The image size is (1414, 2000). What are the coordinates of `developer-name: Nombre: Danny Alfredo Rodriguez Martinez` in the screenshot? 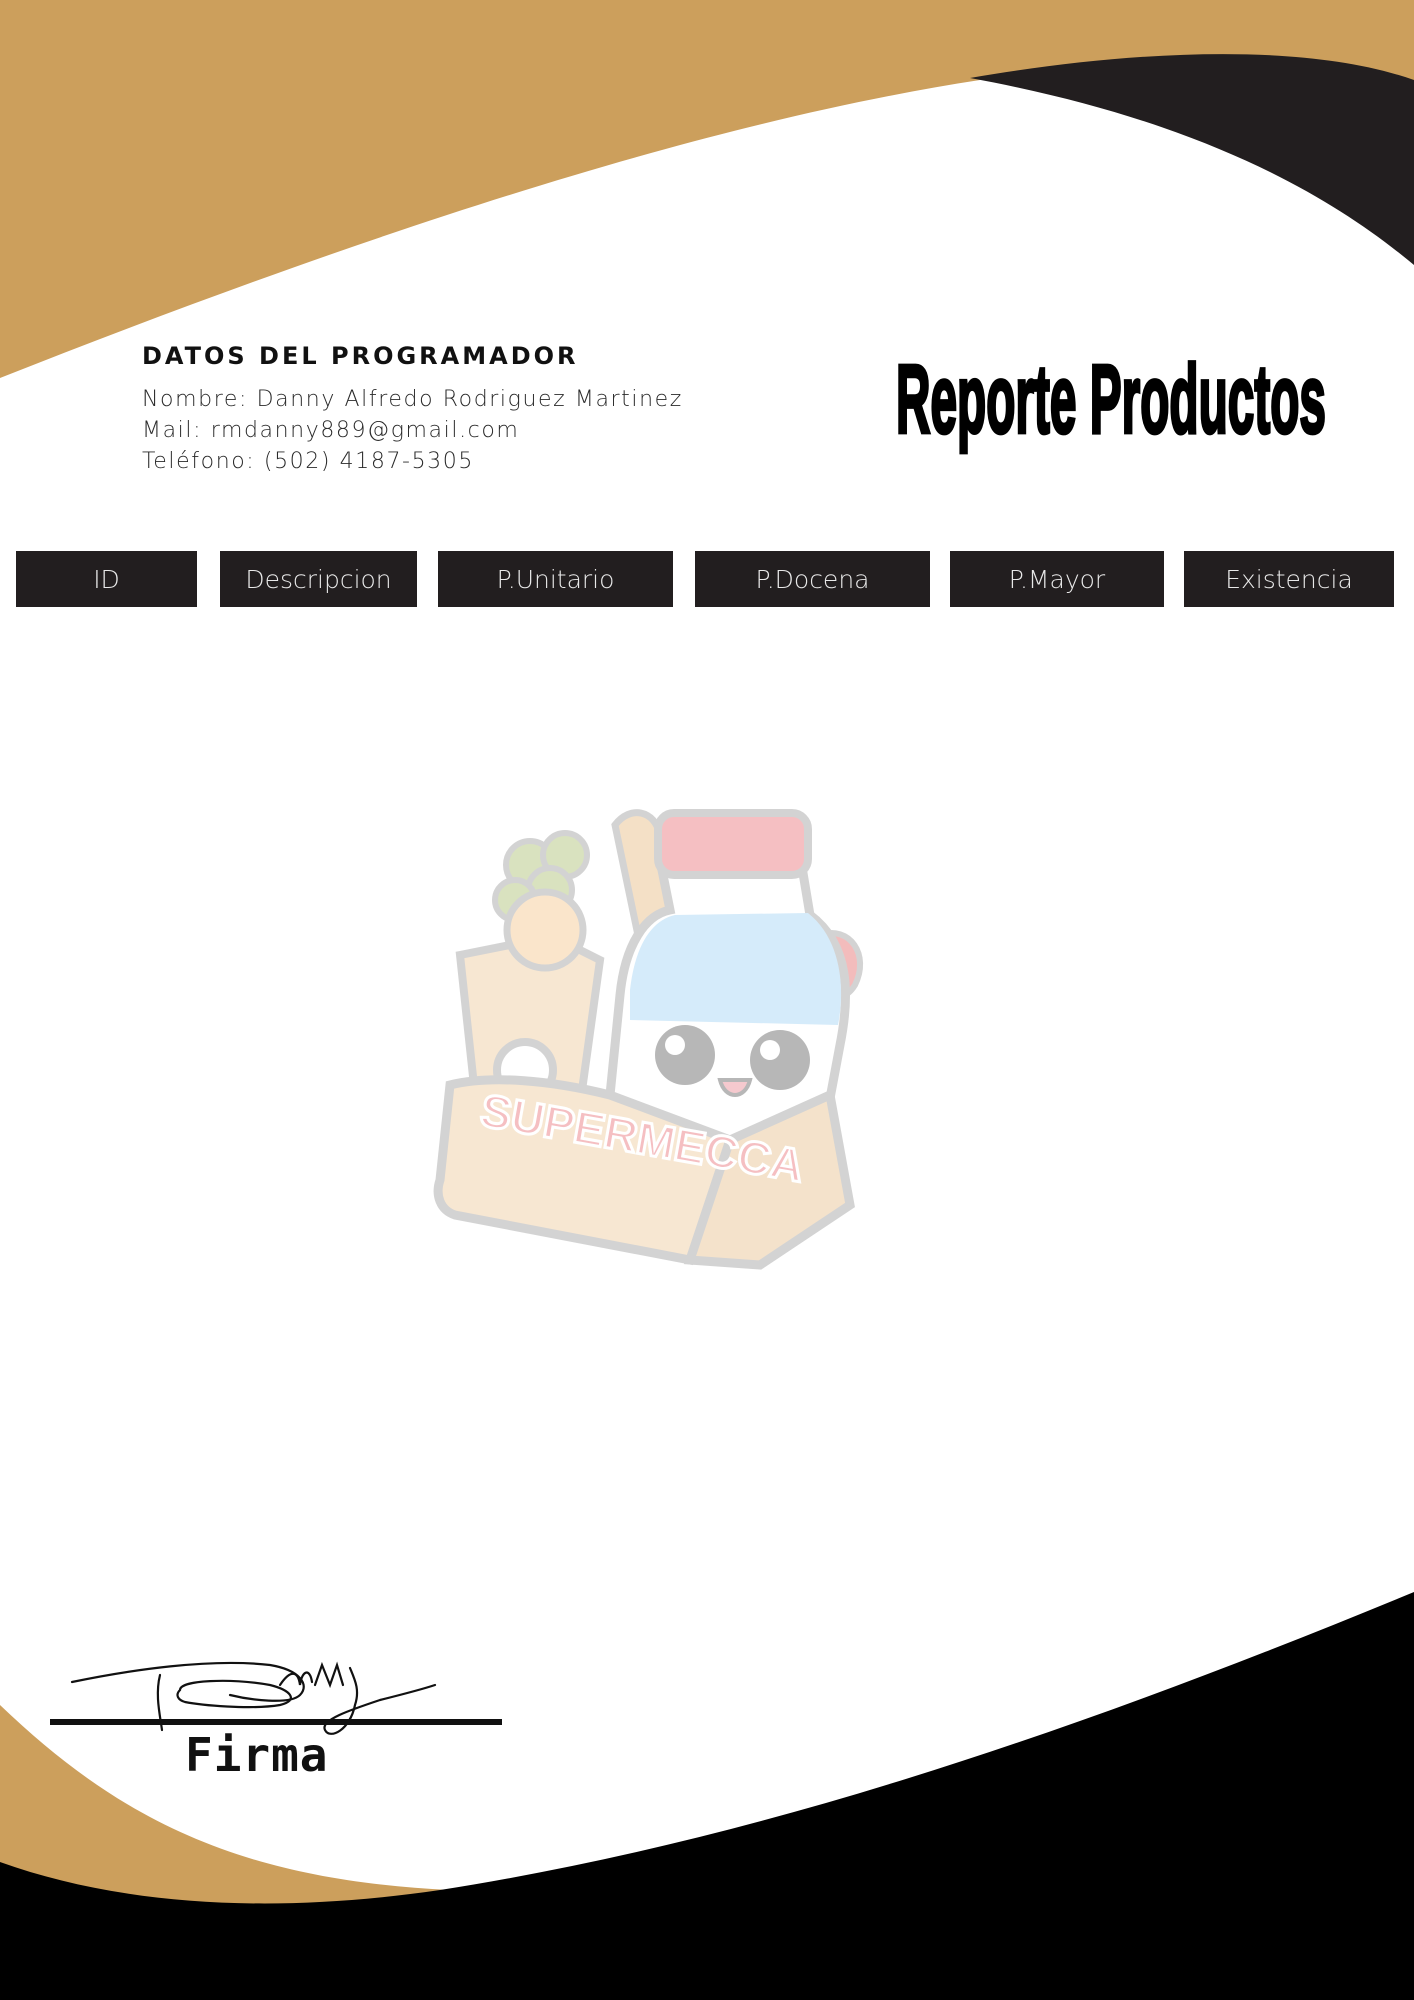 It's located at (412, 399).